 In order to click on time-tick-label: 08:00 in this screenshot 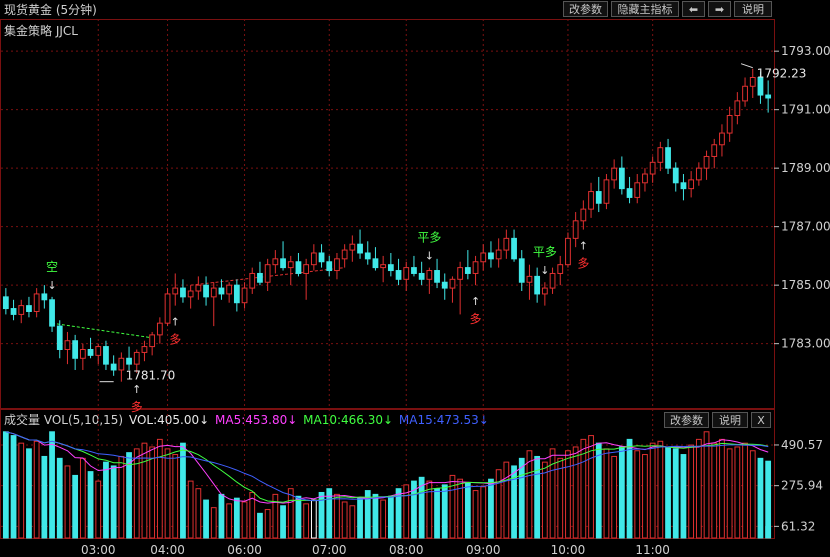, I will do `click(406, 550)`.